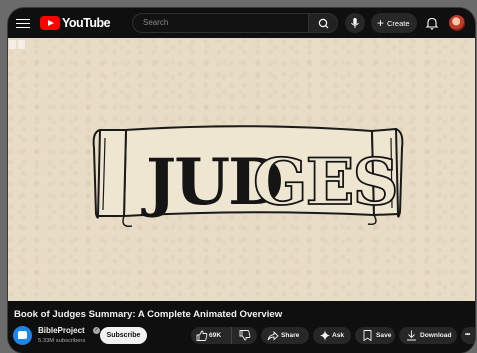 The image size is (477, 353). What do you see at coordinates (62, 341) in the screenshot?
I see `subscriber-count: 5.33M subscribers` at bounding box center [62, 341].